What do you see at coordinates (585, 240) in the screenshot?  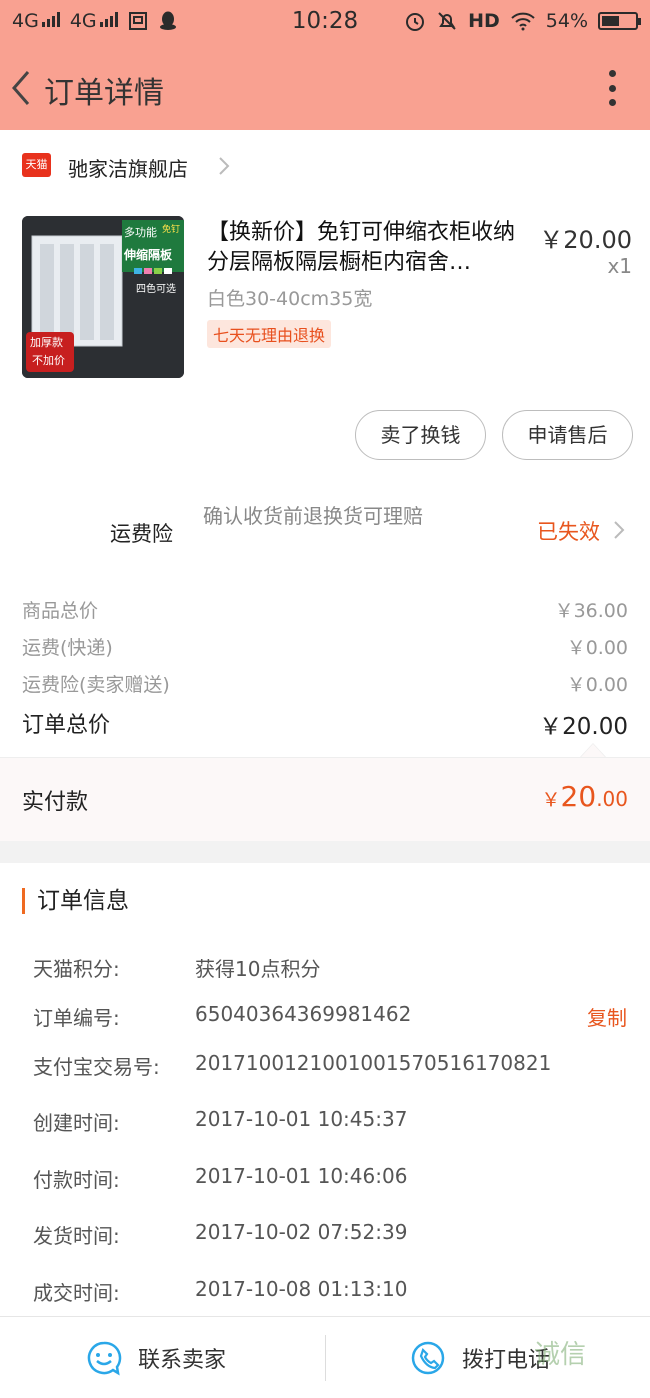 I see `product-price: ￥20.00` at bounding box center [585, 240].